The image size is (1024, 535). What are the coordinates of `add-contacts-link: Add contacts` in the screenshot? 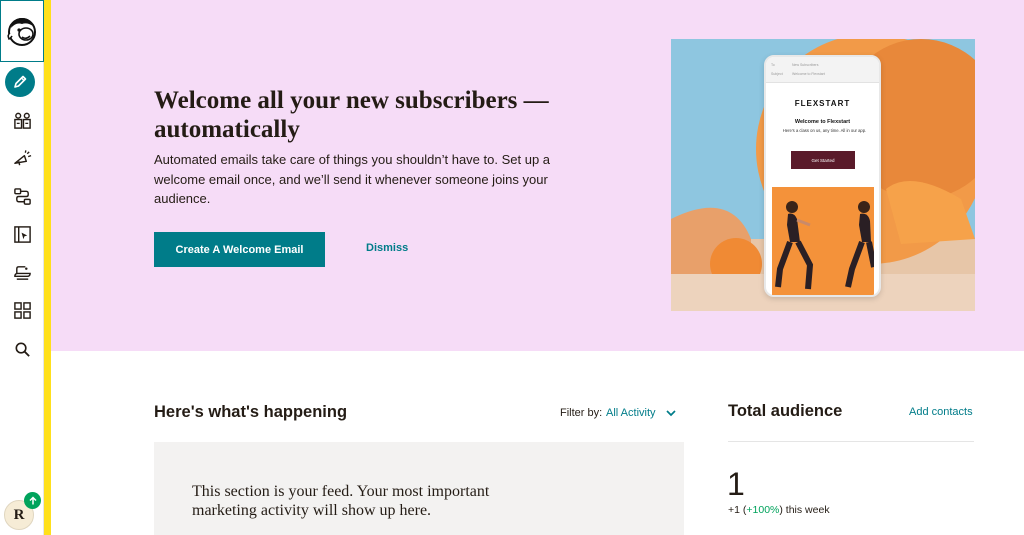 It's located at (941, 412).